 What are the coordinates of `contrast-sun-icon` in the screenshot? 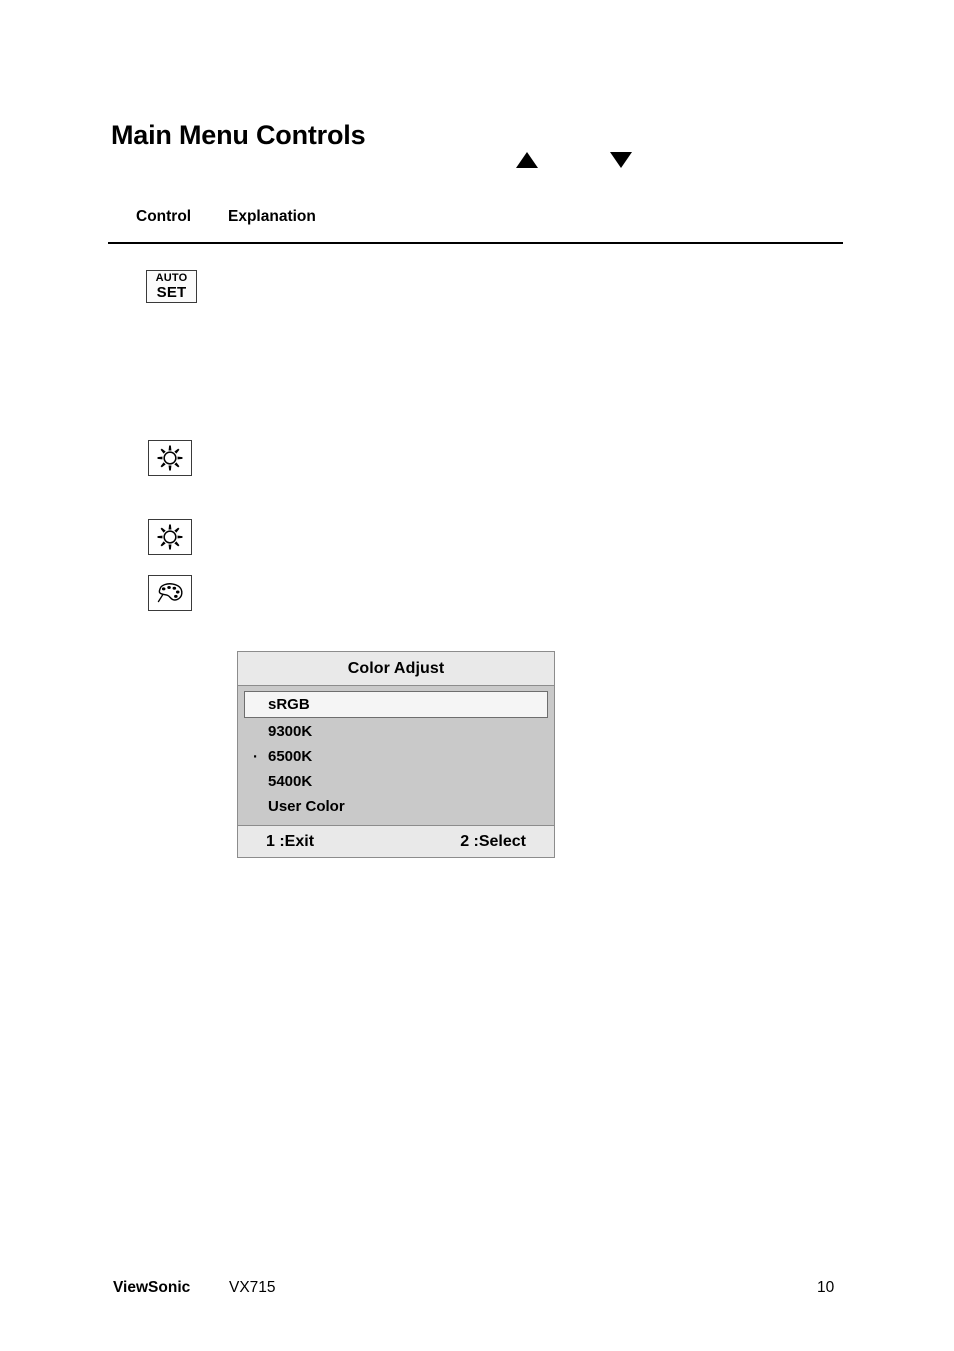 It's located at (170, 537).